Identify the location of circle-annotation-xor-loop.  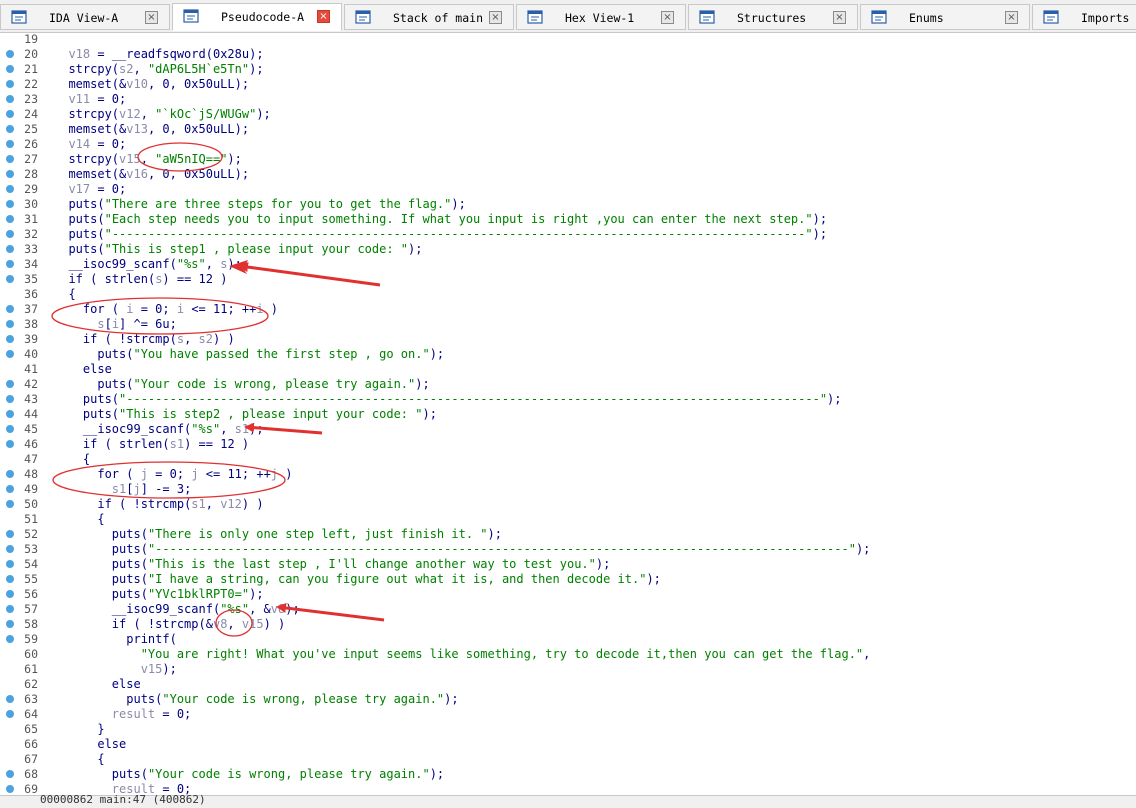
(160, 316).